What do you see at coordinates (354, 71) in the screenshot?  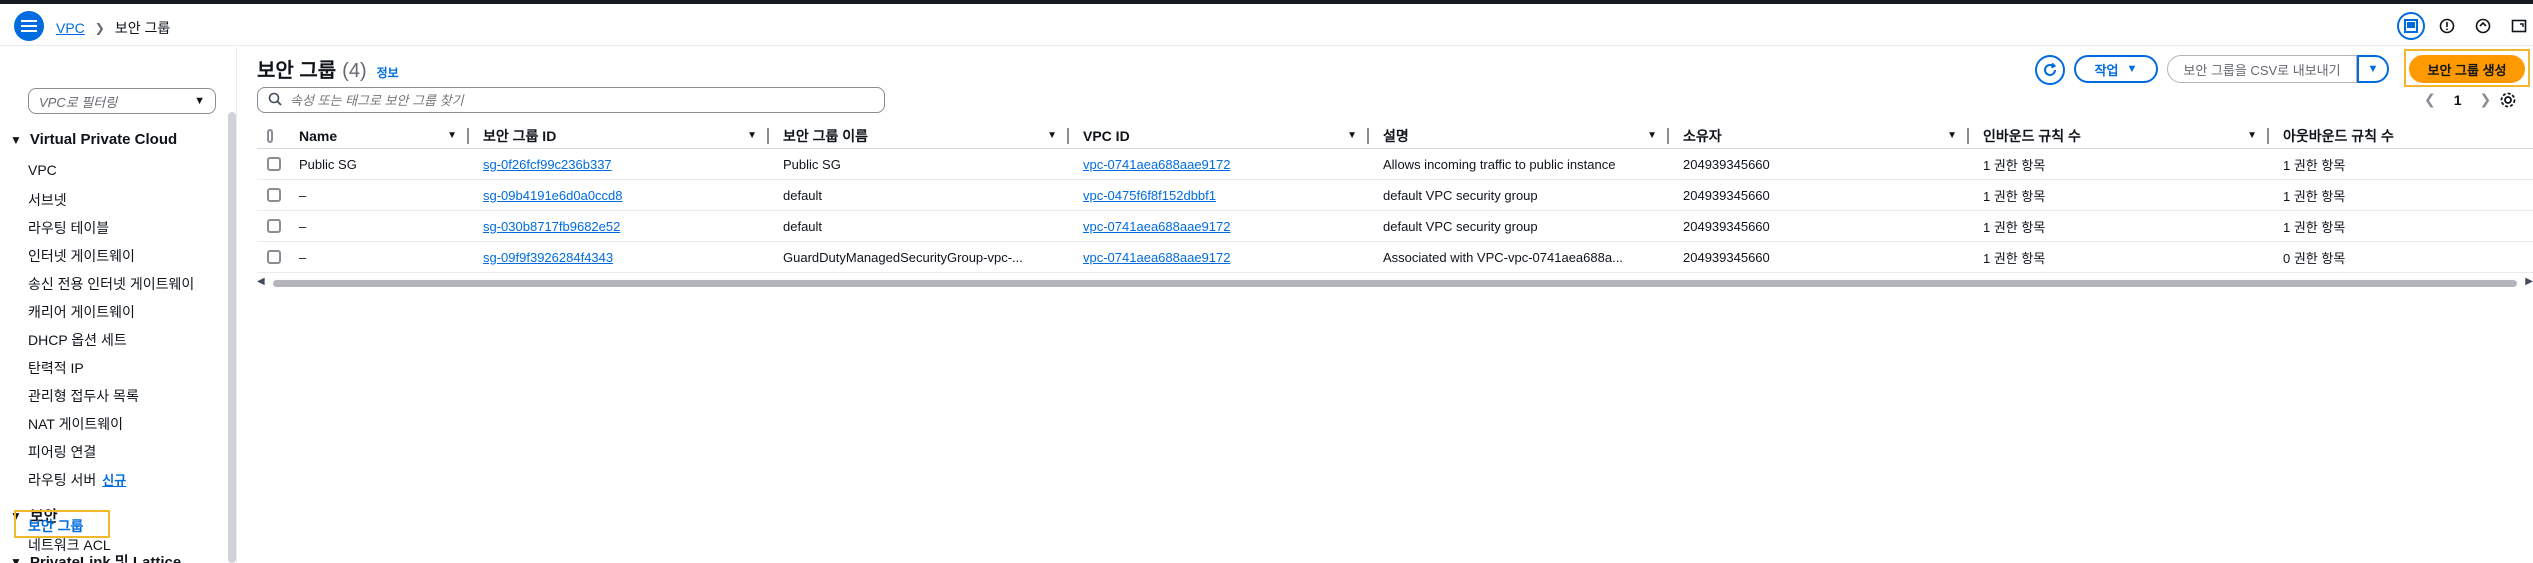 I see `page-title-count: (4)` at bounding box center [354, 71].